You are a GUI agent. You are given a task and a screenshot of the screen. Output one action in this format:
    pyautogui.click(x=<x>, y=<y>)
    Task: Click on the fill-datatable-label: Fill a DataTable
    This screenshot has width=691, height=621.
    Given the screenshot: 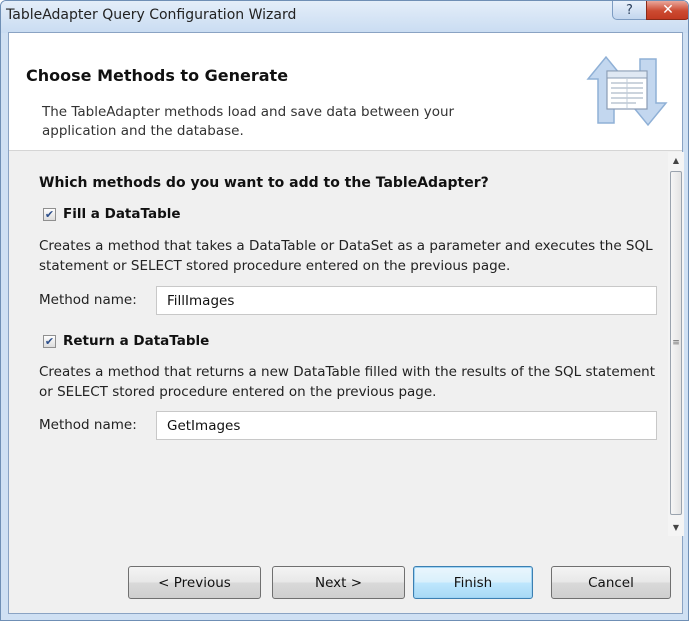 What is the action you would take?
    pyautogui.click(x=122, y=214)
    